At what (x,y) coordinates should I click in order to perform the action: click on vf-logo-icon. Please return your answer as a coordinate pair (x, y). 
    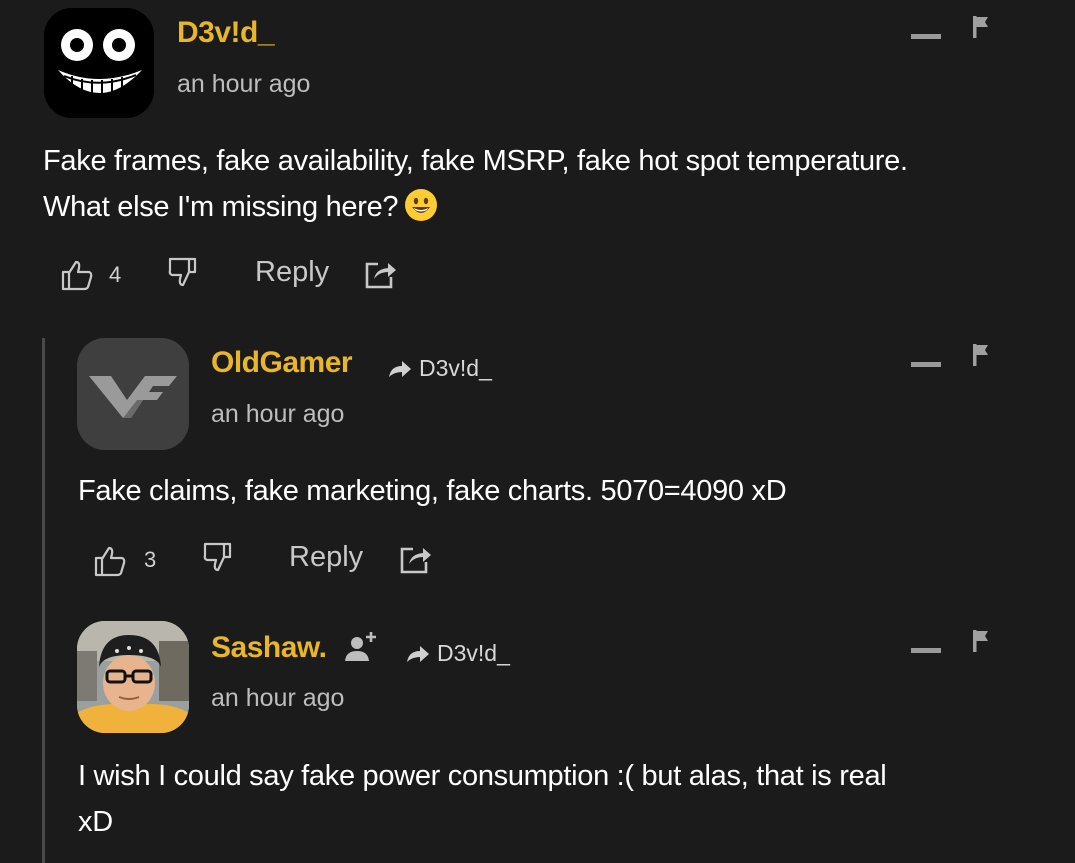
    Looking at the image, I should click on (133, 394).